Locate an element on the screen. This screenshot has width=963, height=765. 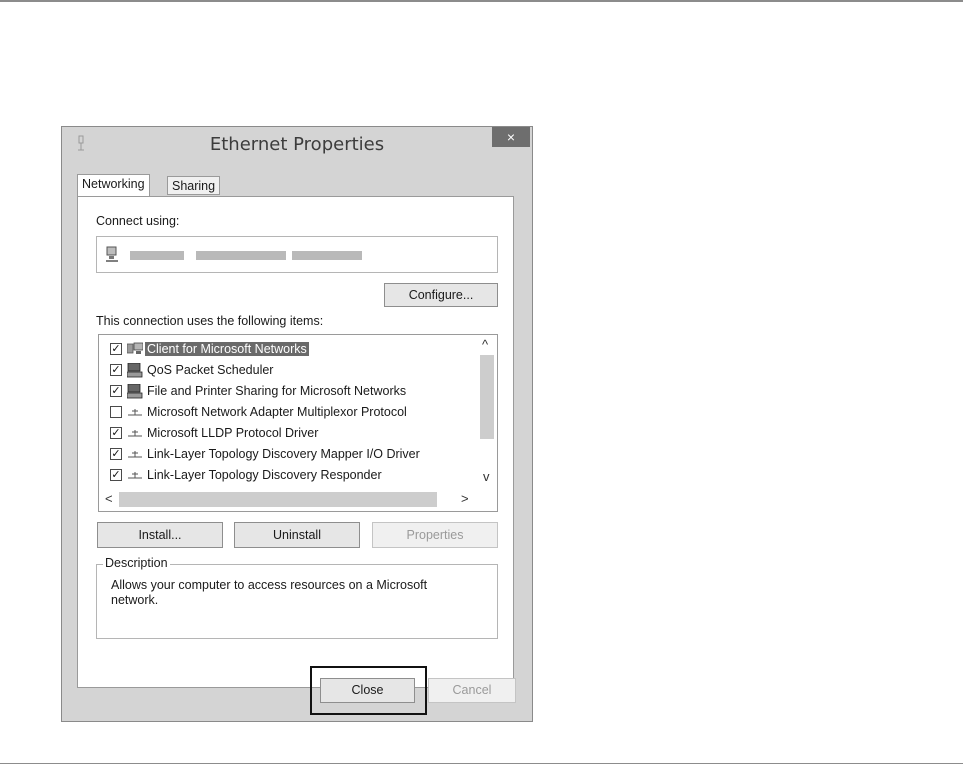
tab-networking: Networking is located at coordinates (113, 185).